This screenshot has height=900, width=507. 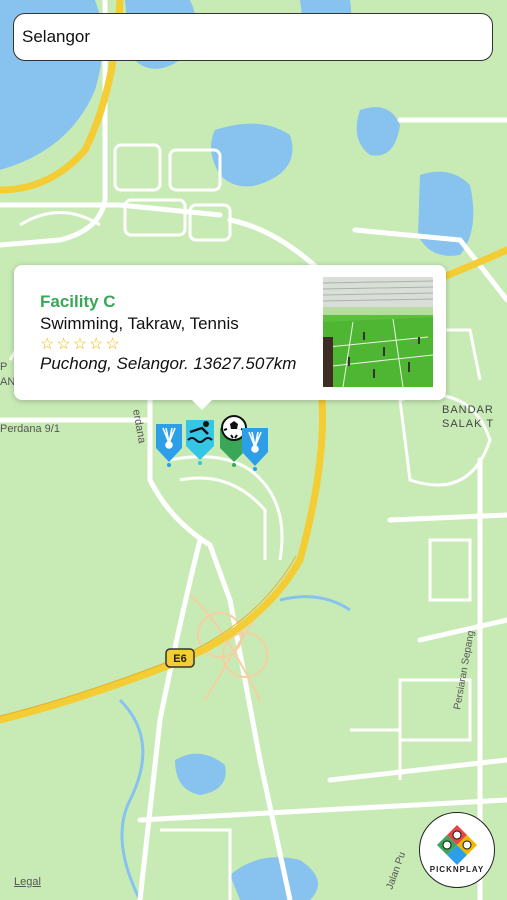 I want to click on logo-icon, so click(x=457, y=845).